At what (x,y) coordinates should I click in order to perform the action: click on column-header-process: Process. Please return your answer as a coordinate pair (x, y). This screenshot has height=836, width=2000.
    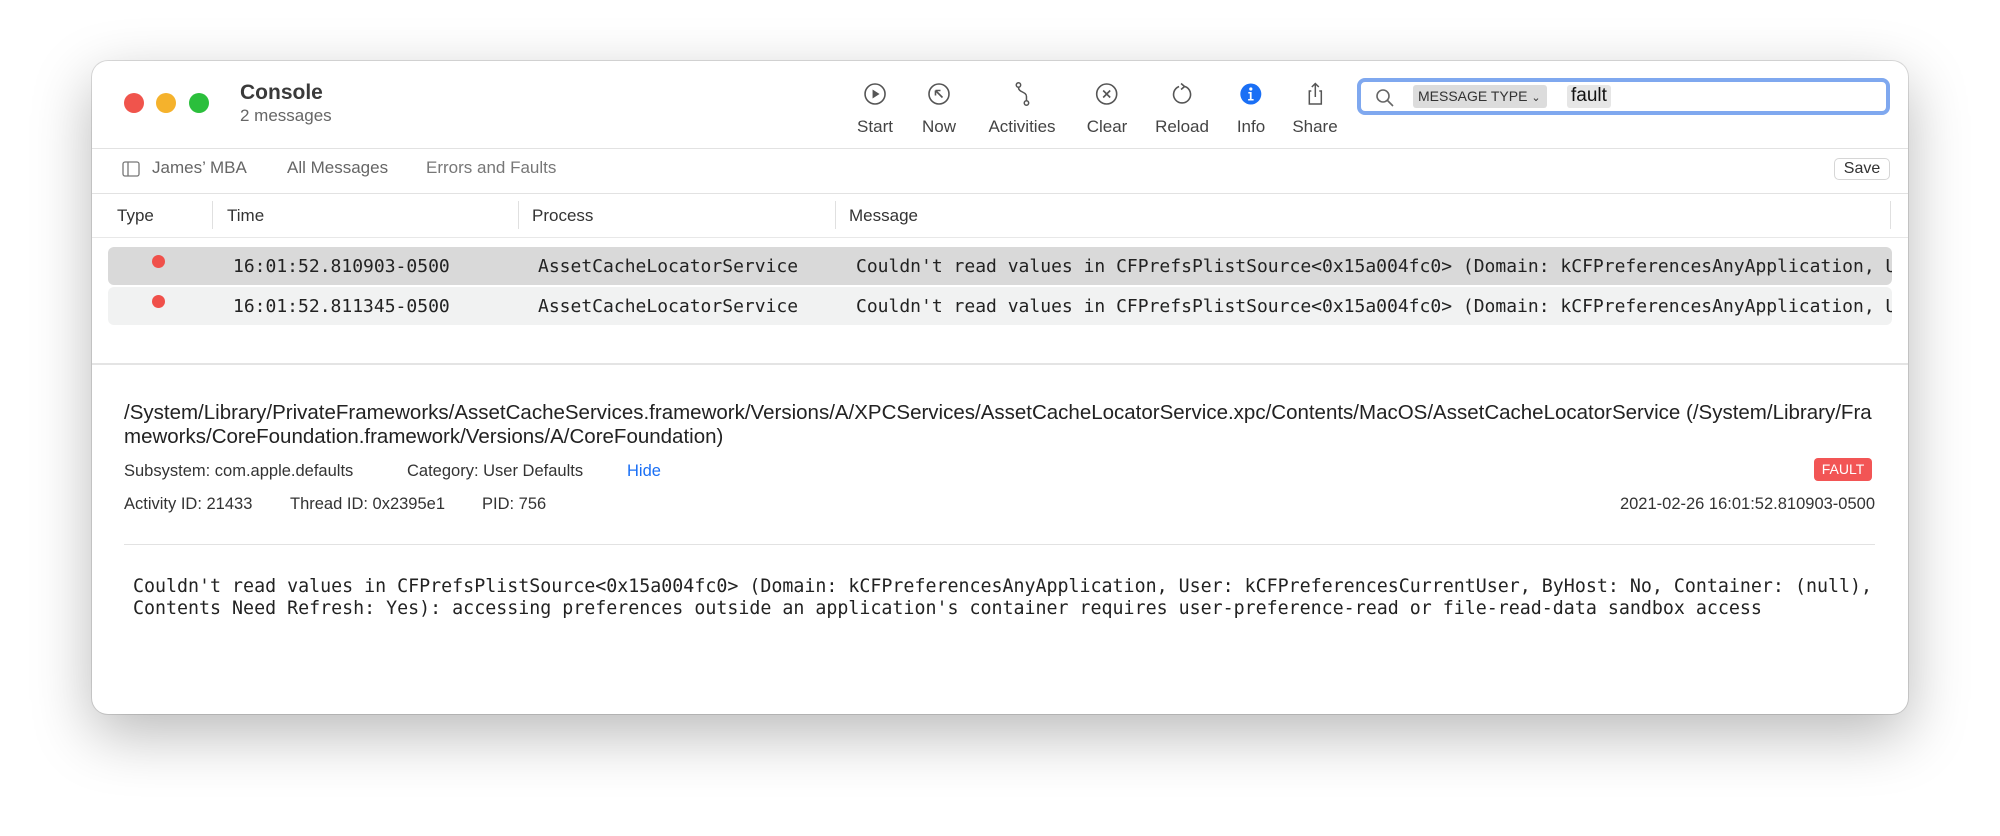
    Looking at the image, I should click on (562, 216).